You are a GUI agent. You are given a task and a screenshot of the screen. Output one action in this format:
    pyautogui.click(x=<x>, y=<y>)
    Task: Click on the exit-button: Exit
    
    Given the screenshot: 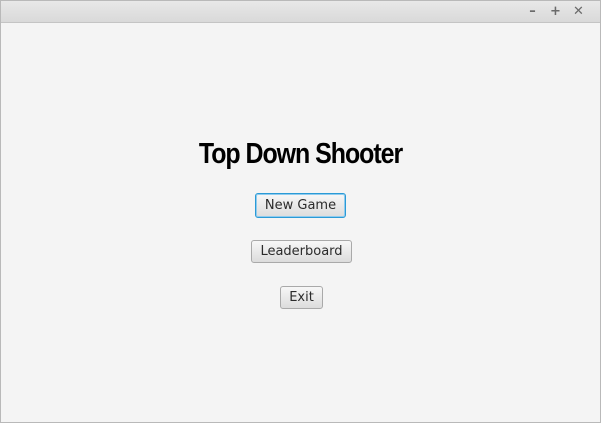 What is the action you would take?
    pyautogui.click(x=301, y=297)
    